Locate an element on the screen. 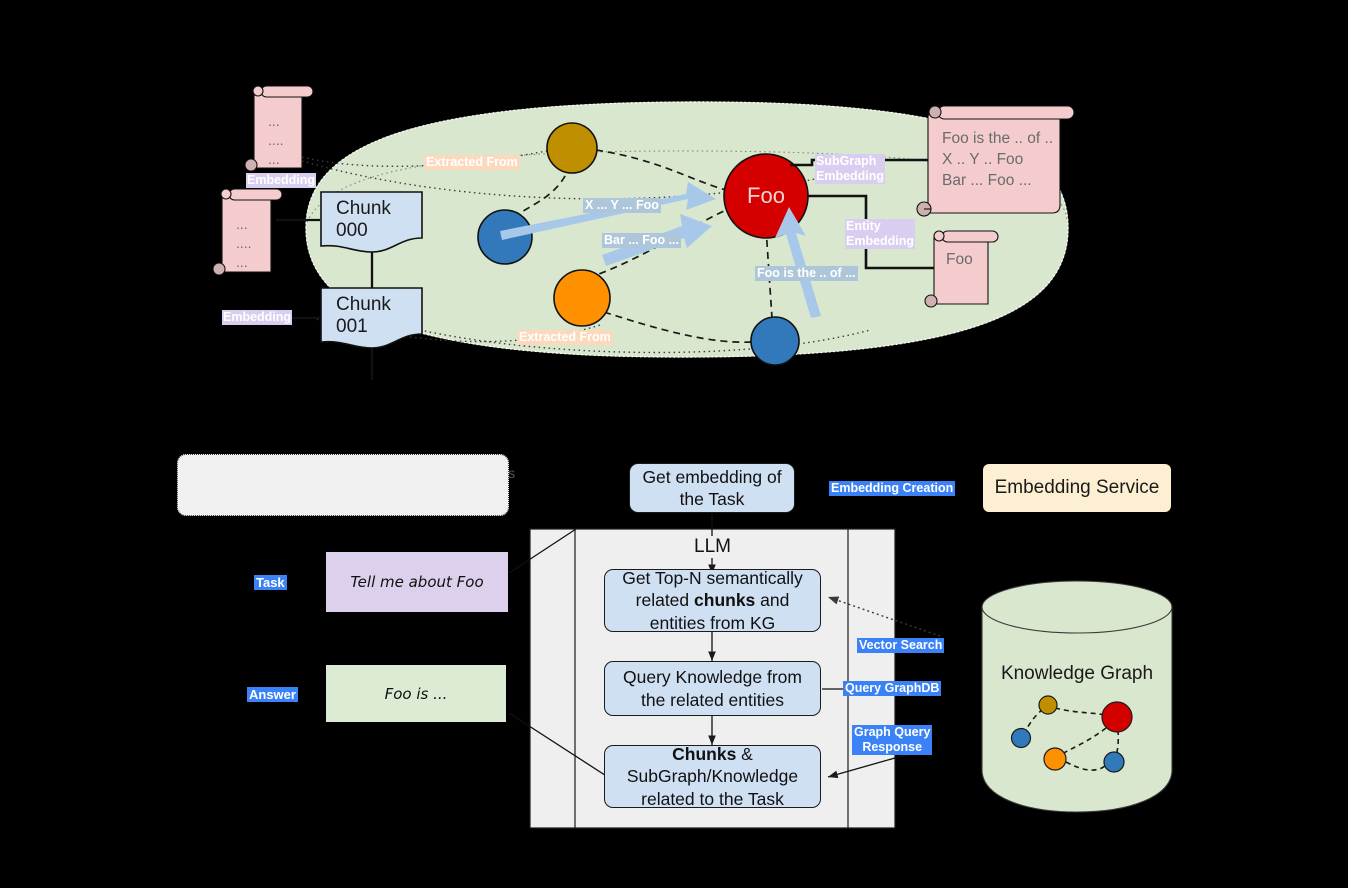  get-embedding-line1: Get embedding of is located at coordinates (712, 476).